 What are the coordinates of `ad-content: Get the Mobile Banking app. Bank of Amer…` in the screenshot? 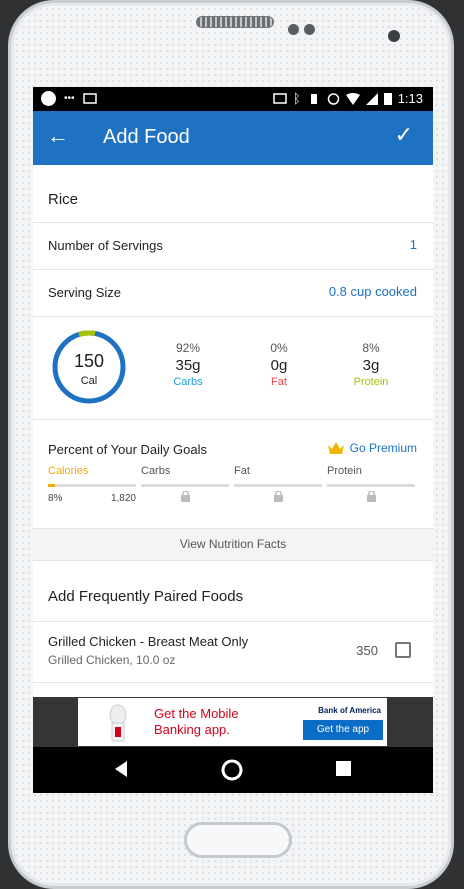 It's located at (232, 722).